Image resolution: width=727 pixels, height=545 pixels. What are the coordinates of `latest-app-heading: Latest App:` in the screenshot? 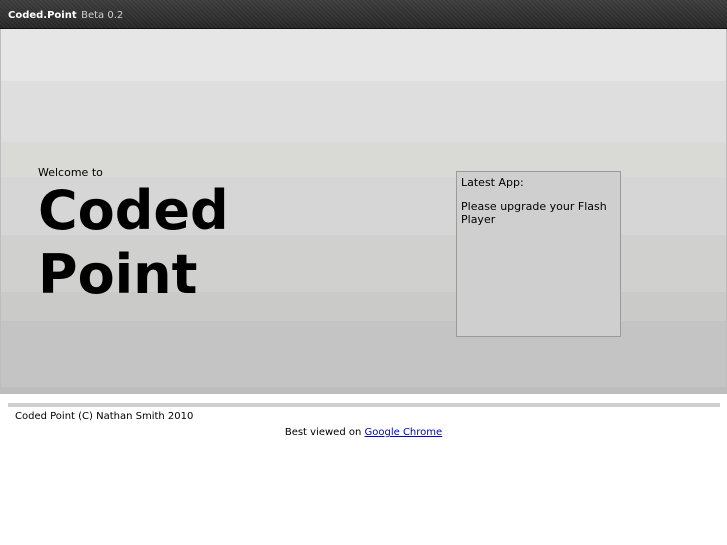 It's located at (492, 182).